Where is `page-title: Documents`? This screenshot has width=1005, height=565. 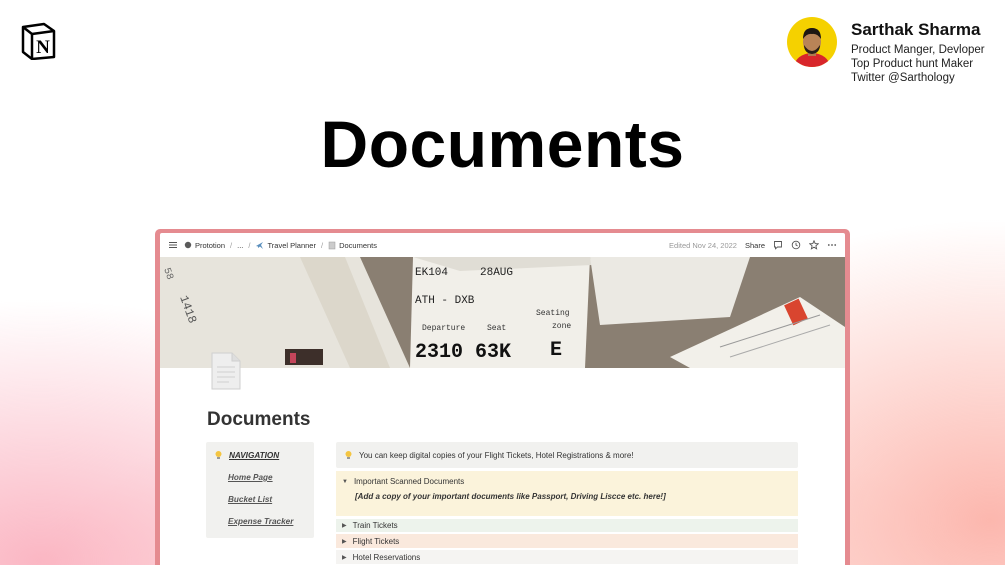 page-title: Documents is located at coordinates (259, 419).